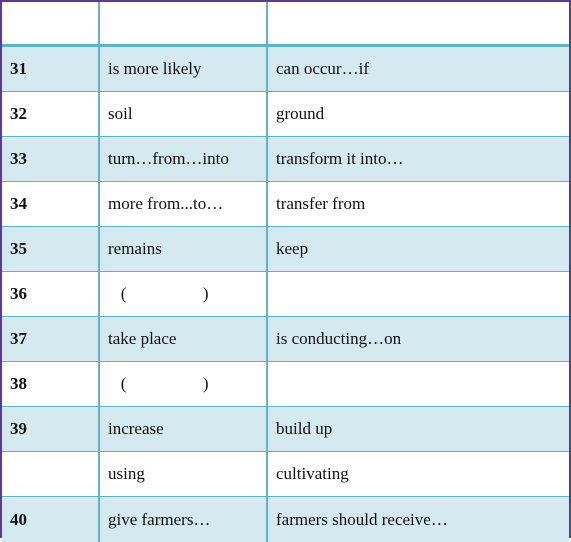 The height and width of the screenshot is (542, 571). I want to click on table-row: 32 soil ground, so click(285, 114).